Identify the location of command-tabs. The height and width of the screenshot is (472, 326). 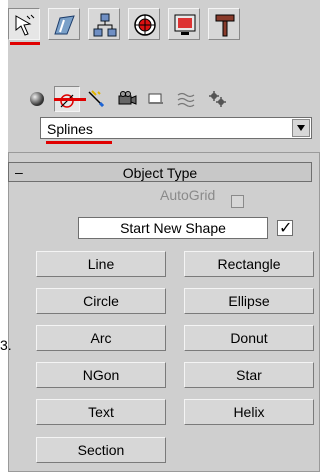
(138, 25).